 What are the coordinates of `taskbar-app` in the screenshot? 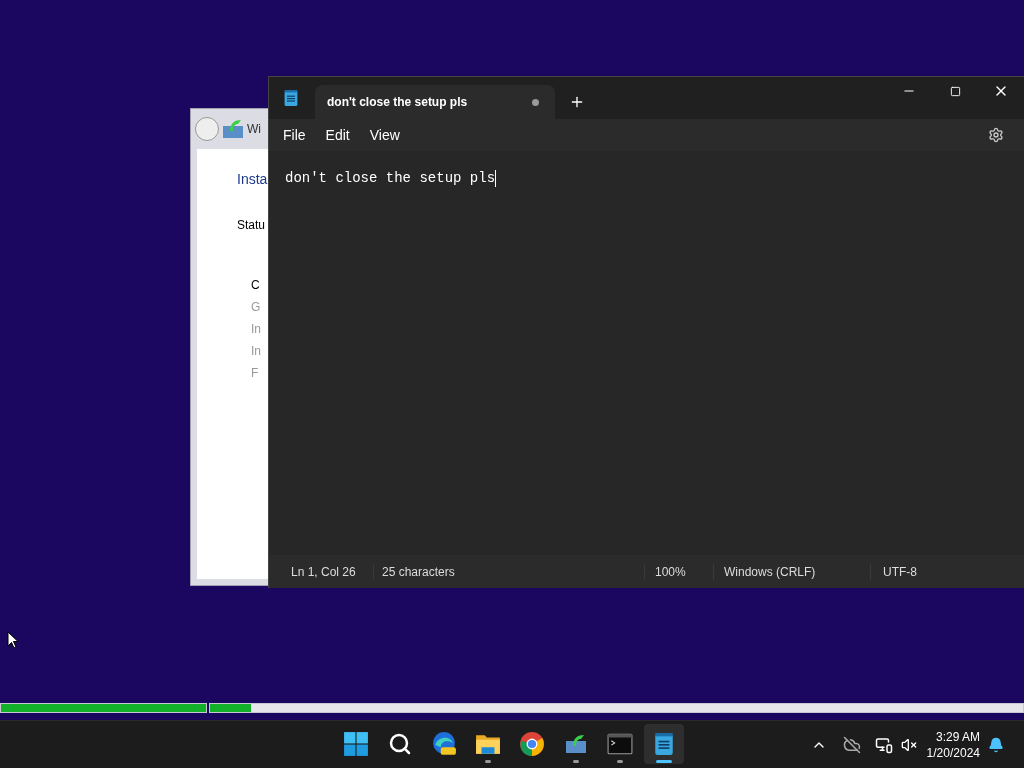 It's located at (664, 744).